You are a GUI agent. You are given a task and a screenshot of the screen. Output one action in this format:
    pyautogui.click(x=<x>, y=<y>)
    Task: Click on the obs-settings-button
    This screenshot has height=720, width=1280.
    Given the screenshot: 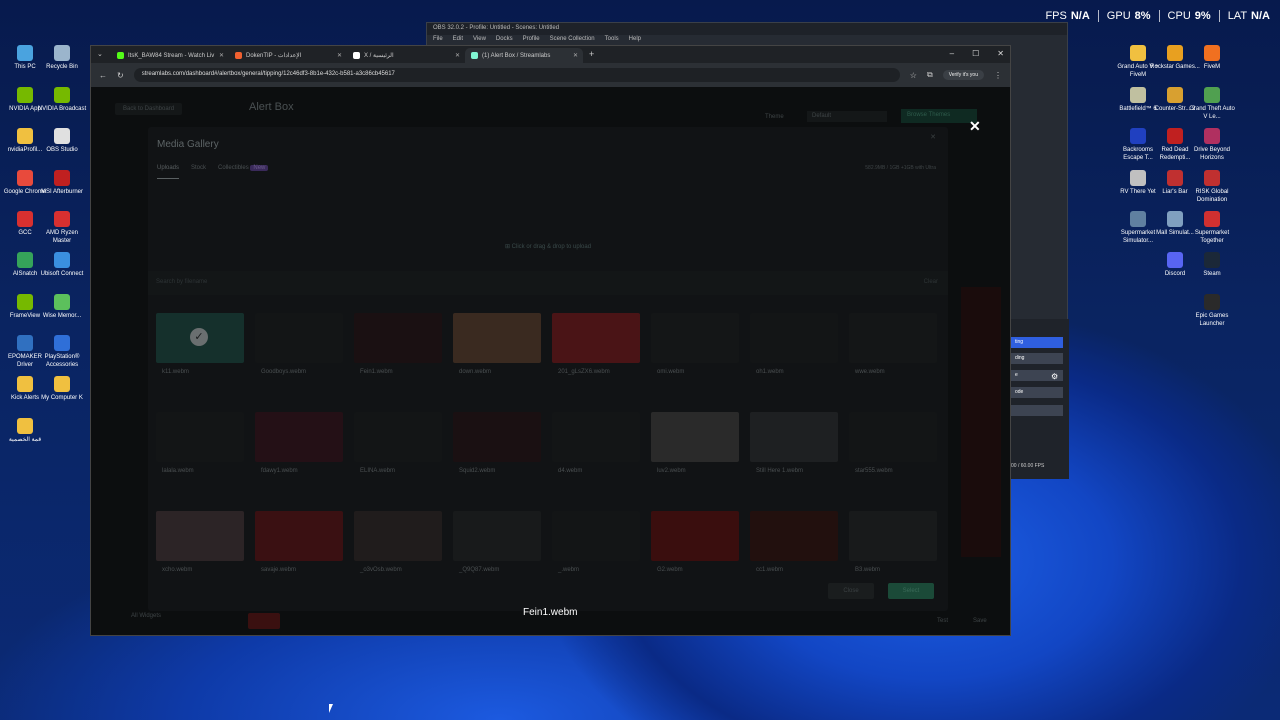 What is the action you would take?
    pyautogui.click(x=1037, y=410)
    